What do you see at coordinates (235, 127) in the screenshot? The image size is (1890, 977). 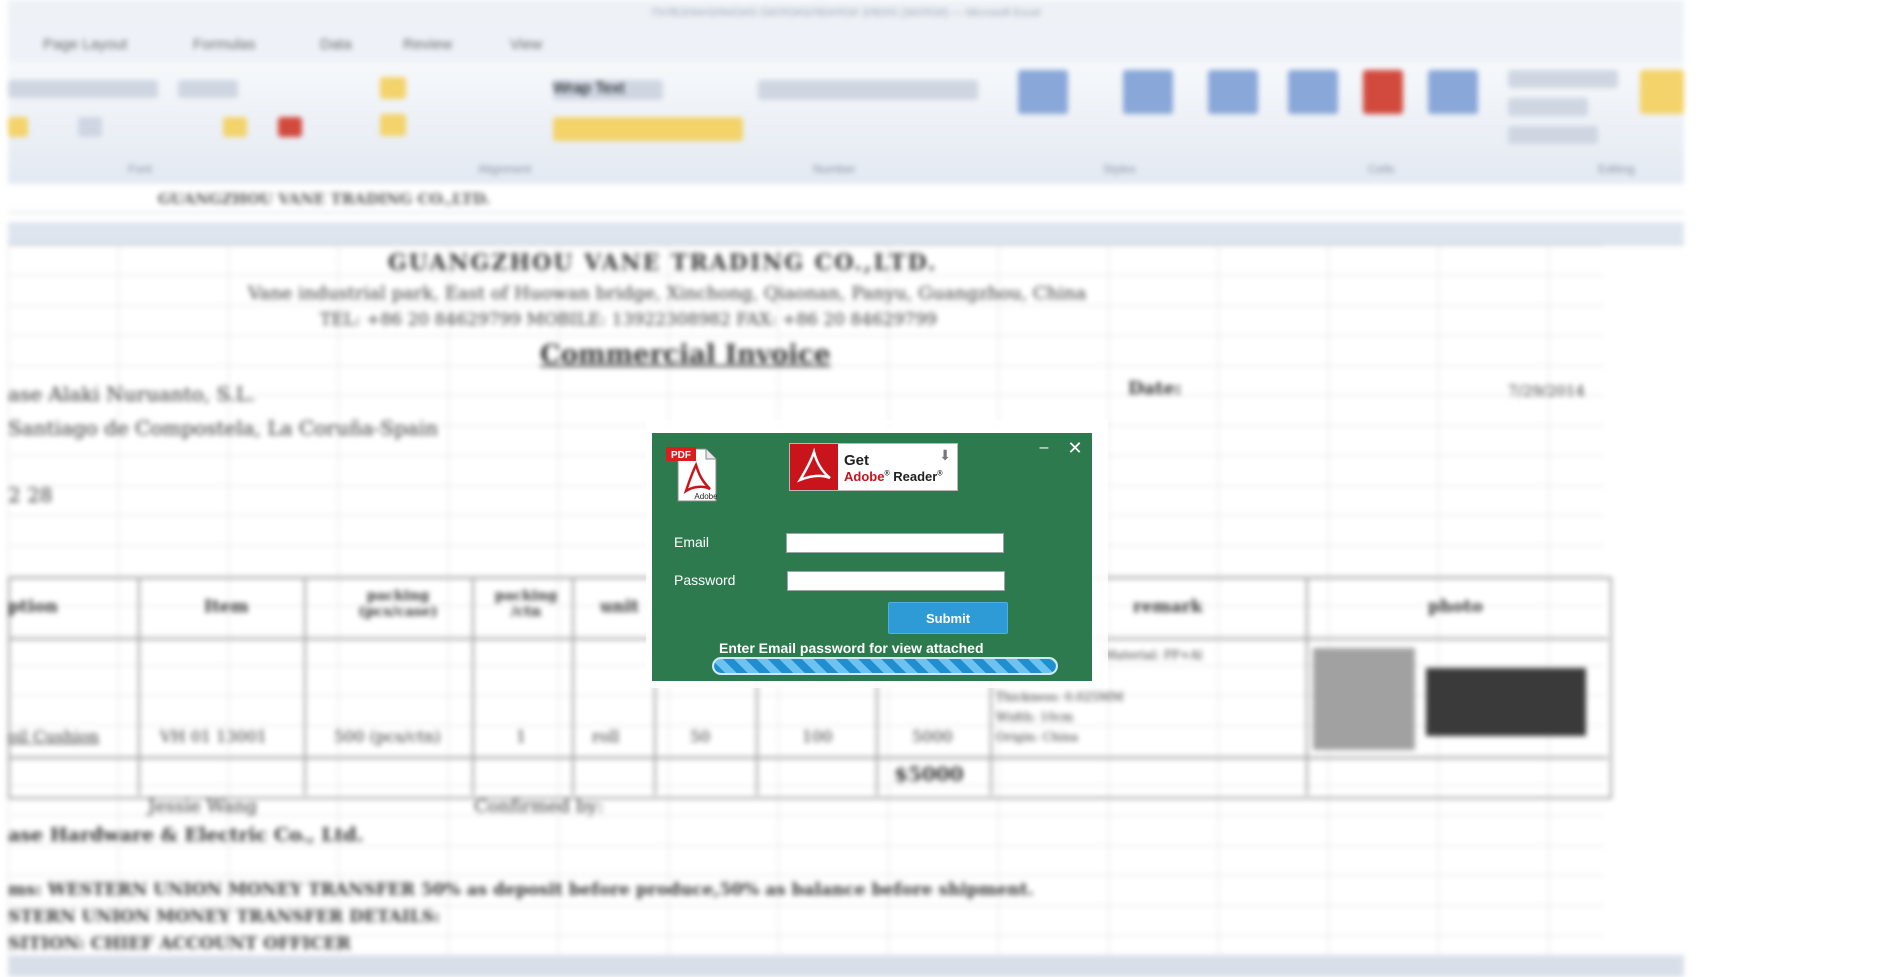 I see `fill-color-button` at bounding box center [235, 127].